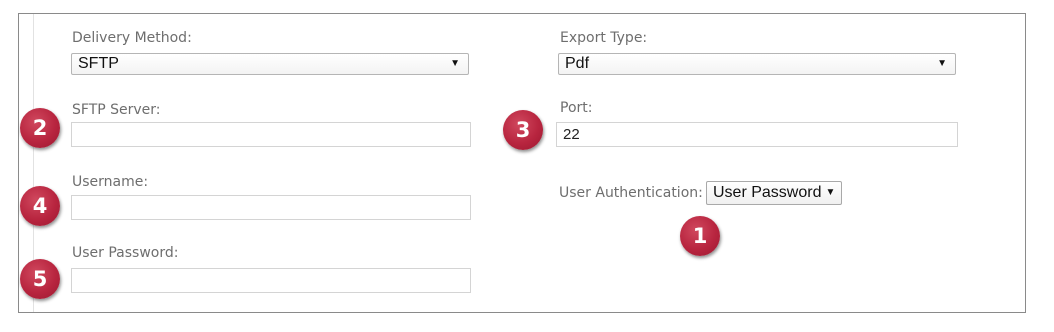  What do you see at coordinates (271, 134) in the screenshot?
I see `sftp-server-input` at bounding box center [271, 134].